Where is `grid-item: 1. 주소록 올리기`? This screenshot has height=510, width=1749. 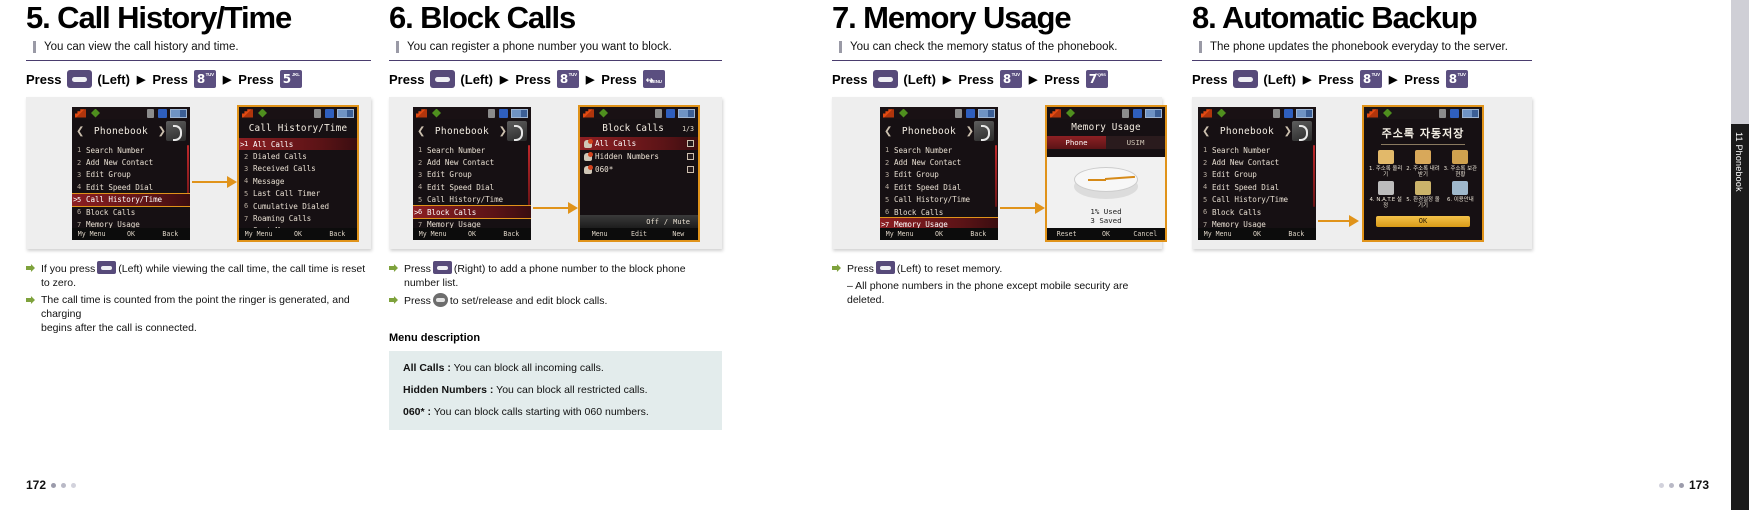 grid-item: 1. 주소록 올리기 is located at coordinates (1385, 164).